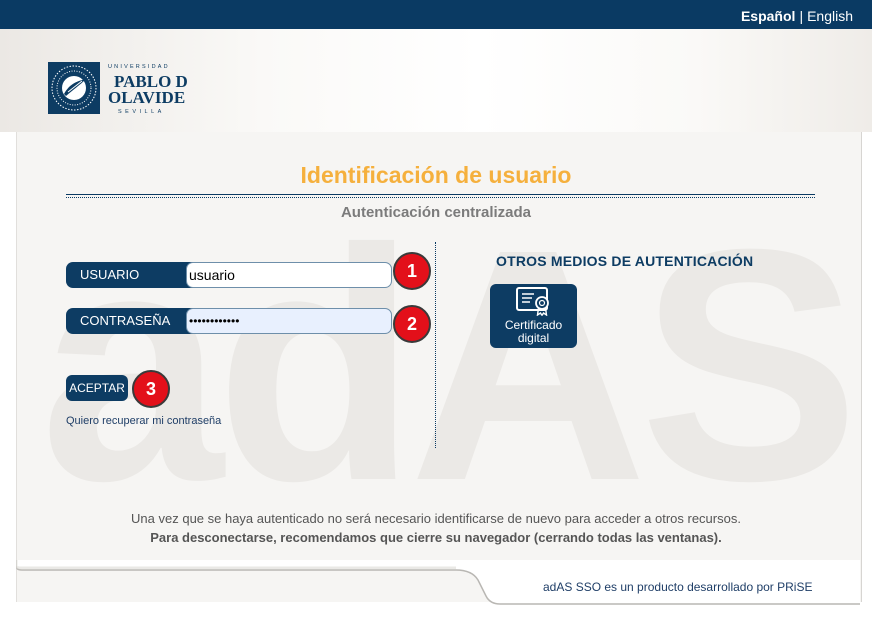 This screenshot has width=872, height=622. I want to click on title-divider, so click(440, 196).